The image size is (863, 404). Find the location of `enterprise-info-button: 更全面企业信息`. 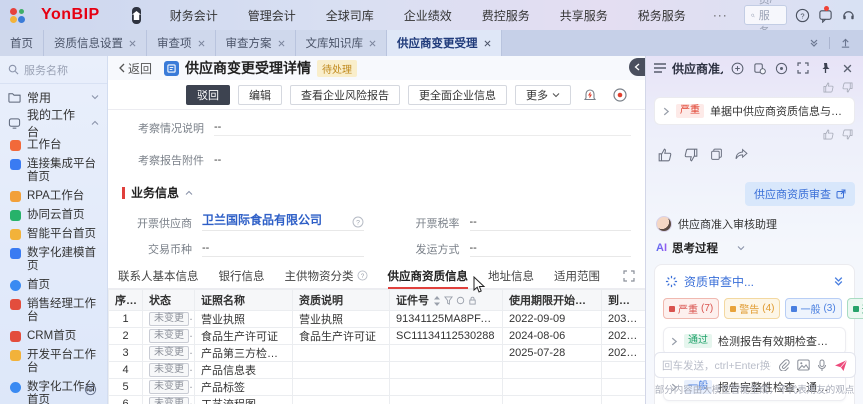

enterprise-info-button: 更全面企业信息 is located at coordinates (457, 94).